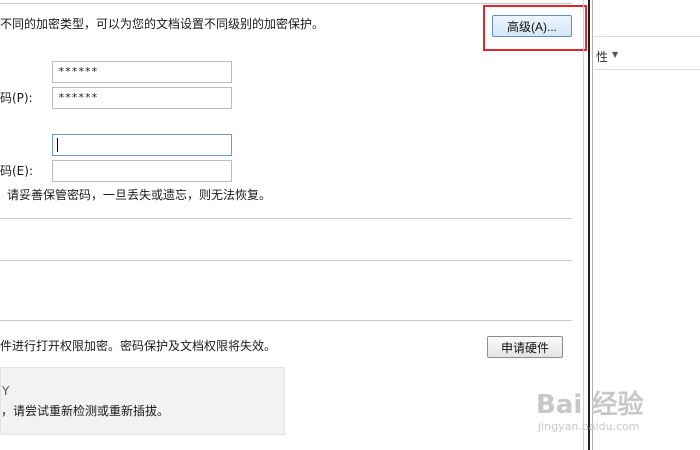 Image resolution: width=700 pixels, height=450 pixels. What do you see at coordinates (138, 346) in the screenshot?
I see `hardware-description: 件进行打开权限加密。密码保护及文档权限将失效。` at bounding box center [138, 346].